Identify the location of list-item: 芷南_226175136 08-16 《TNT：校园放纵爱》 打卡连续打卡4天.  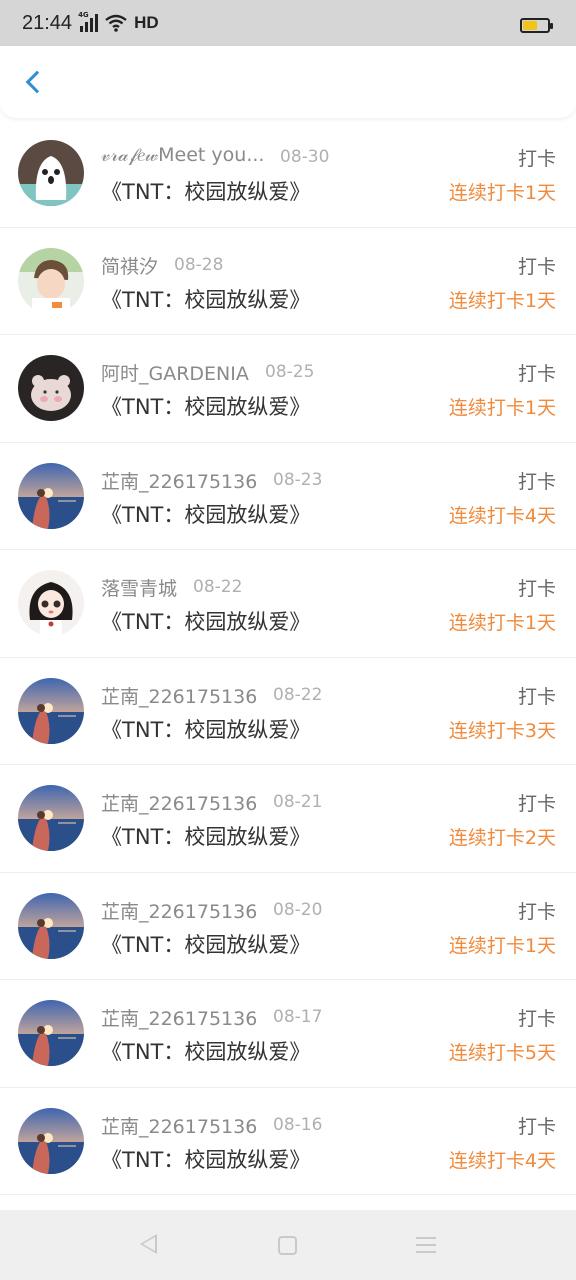
(288, 1141).